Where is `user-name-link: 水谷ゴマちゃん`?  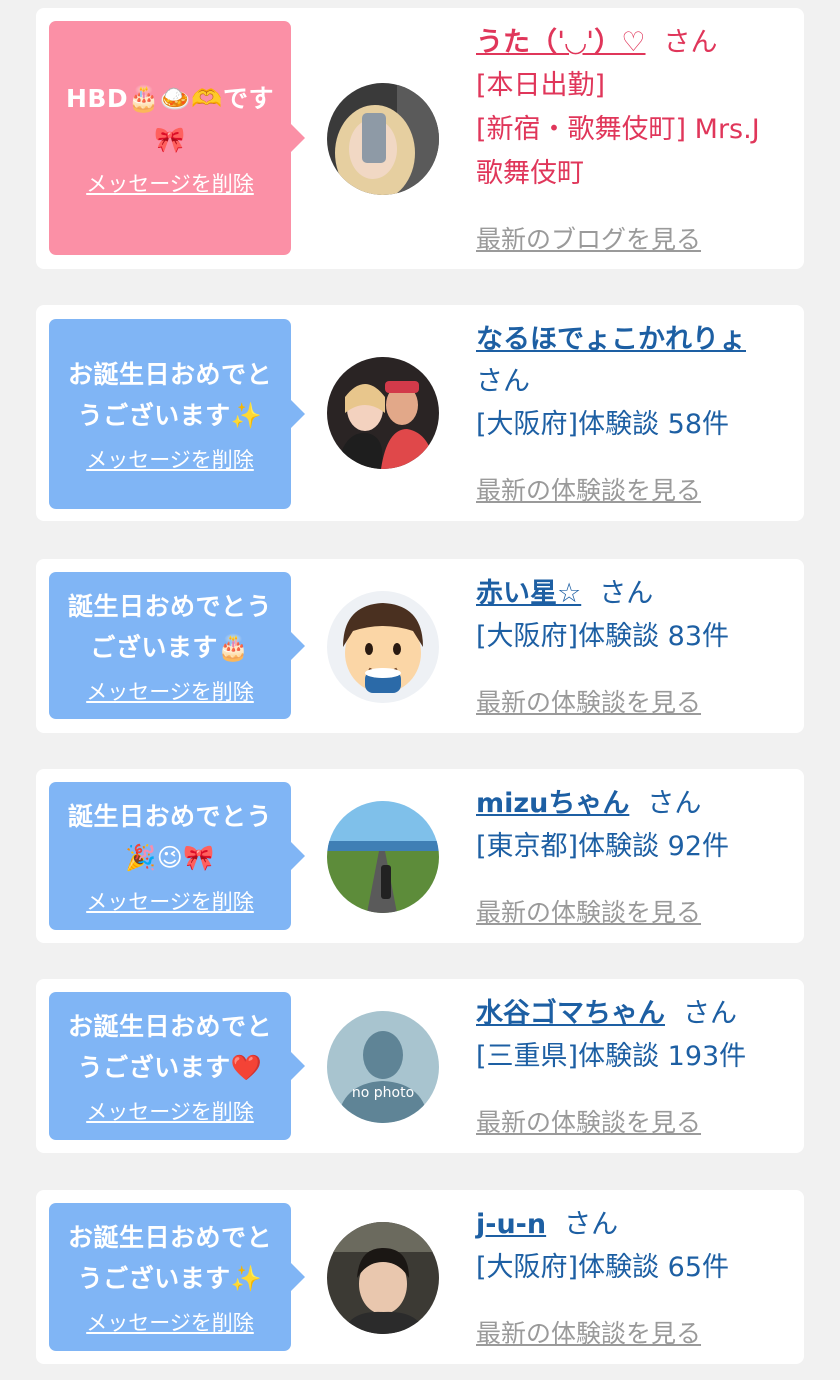 user-name-link: 水谷ゴマちゃん is located at coordinates (570, 1013).